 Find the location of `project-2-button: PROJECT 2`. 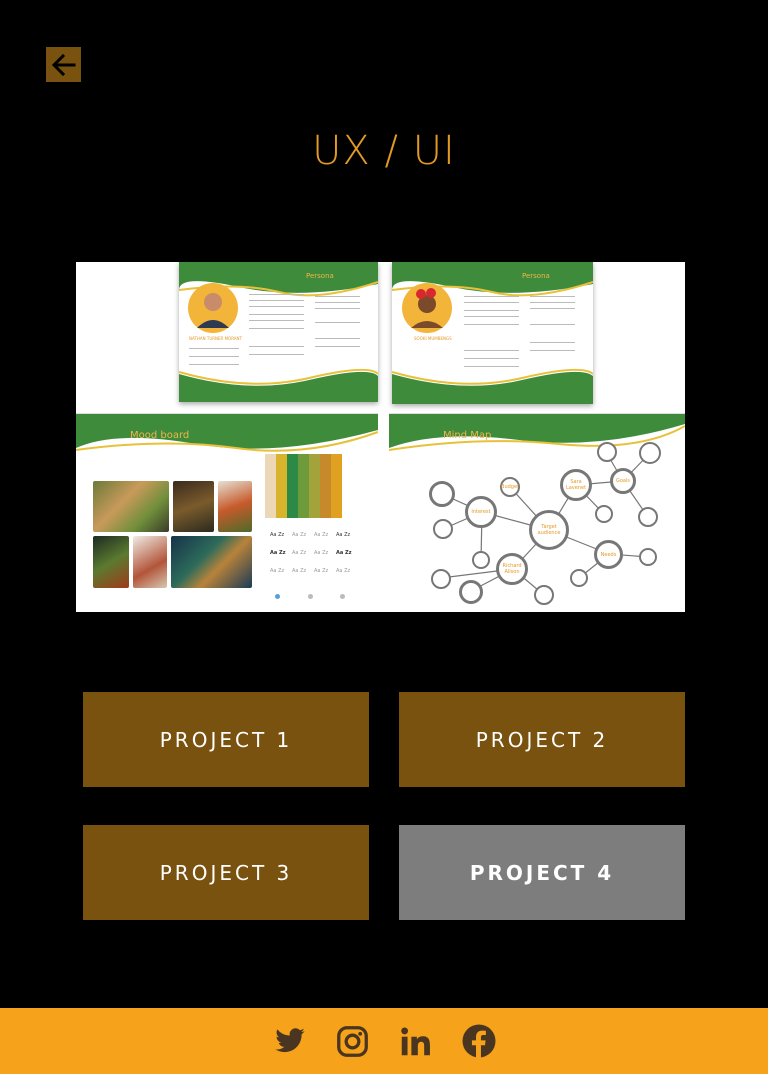

project-2-button: PROJECT 2 is located at coordinates (542, 739).